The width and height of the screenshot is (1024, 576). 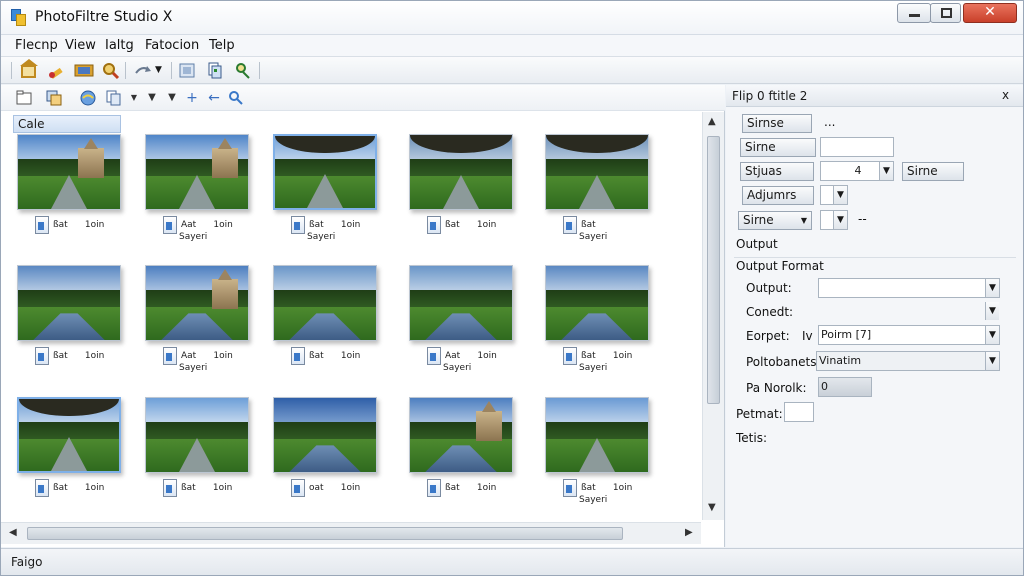 What do you see at coordinates (165, 70) in the screenshot?
I see `rotate-dropdown: ▼` at bounding box center [165, 70].